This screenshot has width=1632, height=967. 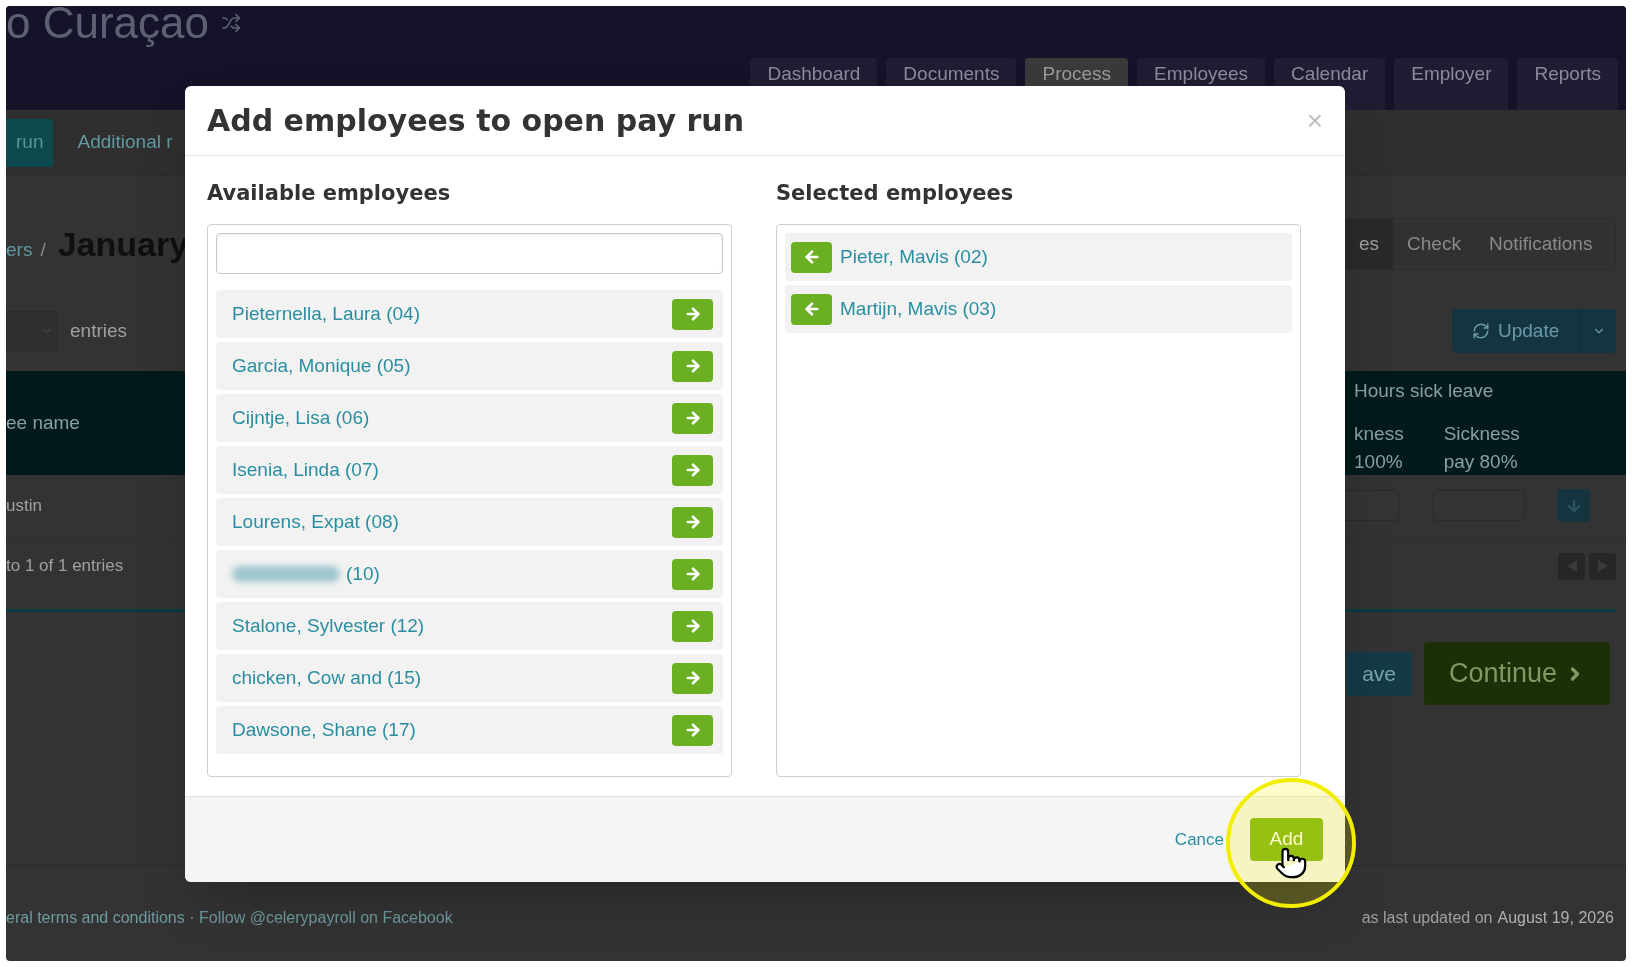 I want to click on employee-name: Martijn, Mavis (03), so click(x=918, y=308).